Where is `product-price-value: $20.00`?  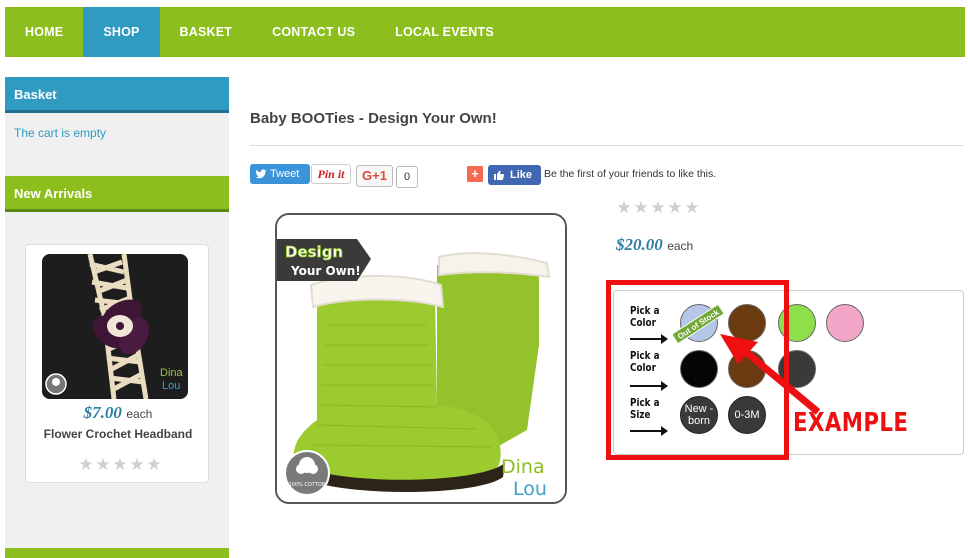 product-price-value: $20.00 is located at coordinates (639, 244).